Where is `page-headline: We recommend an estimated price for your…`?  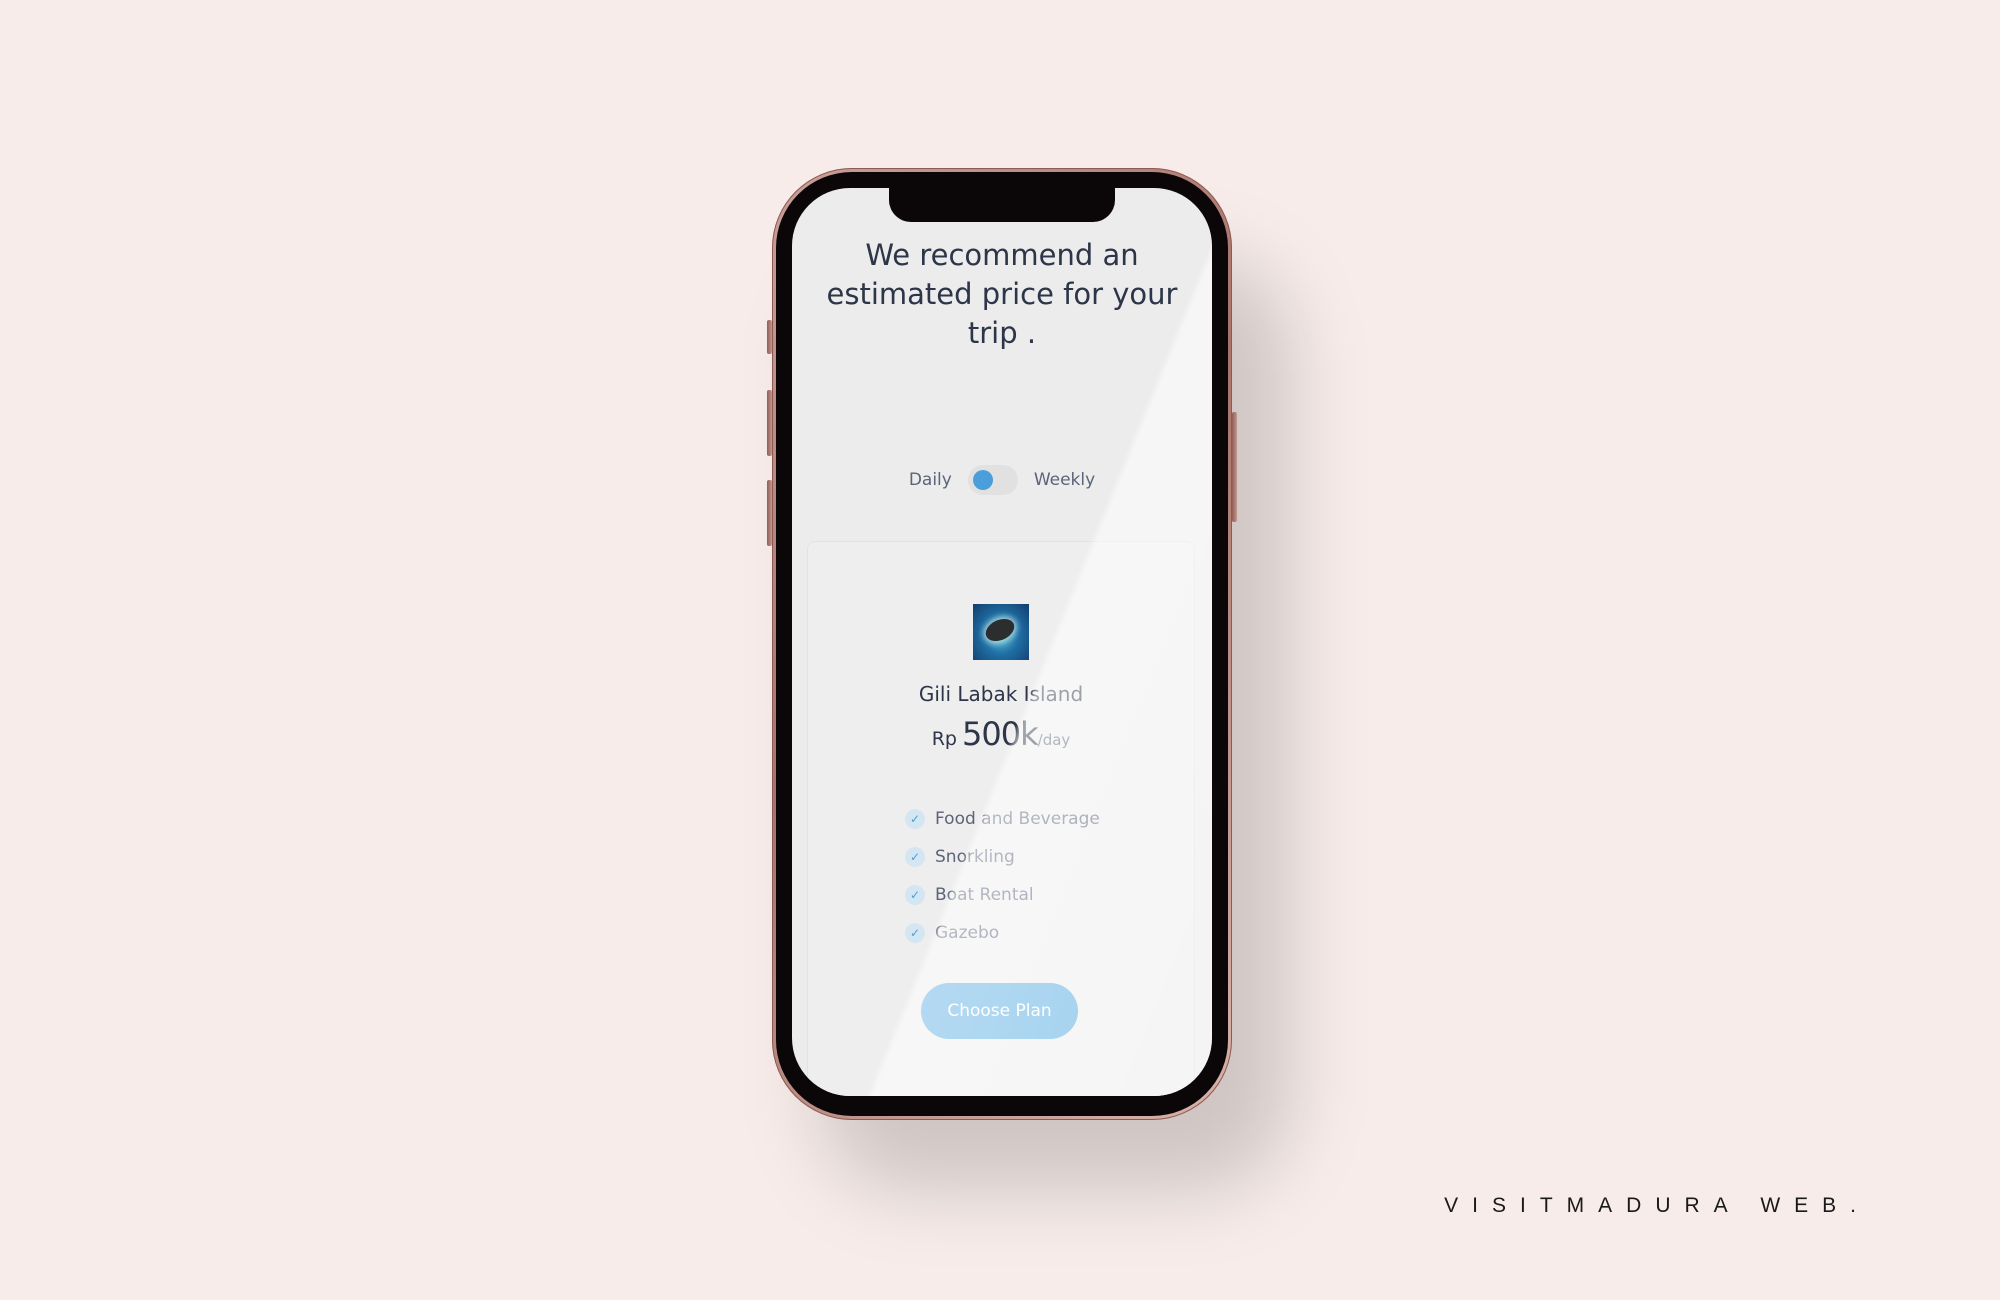 page-headline: We recommend an estimated price for your… is located at coordinates (1002, 294).